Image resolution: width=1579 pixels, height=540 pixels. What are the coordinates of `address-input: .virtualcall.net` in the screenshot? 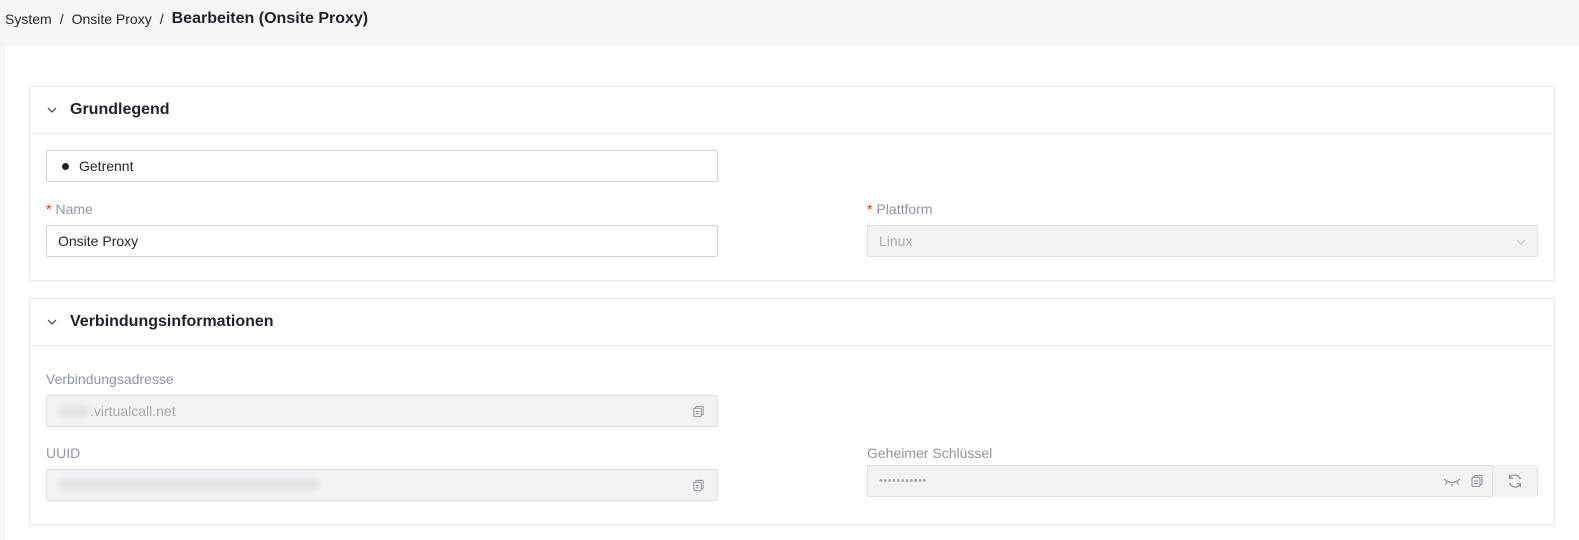 It's located at (382, 411).